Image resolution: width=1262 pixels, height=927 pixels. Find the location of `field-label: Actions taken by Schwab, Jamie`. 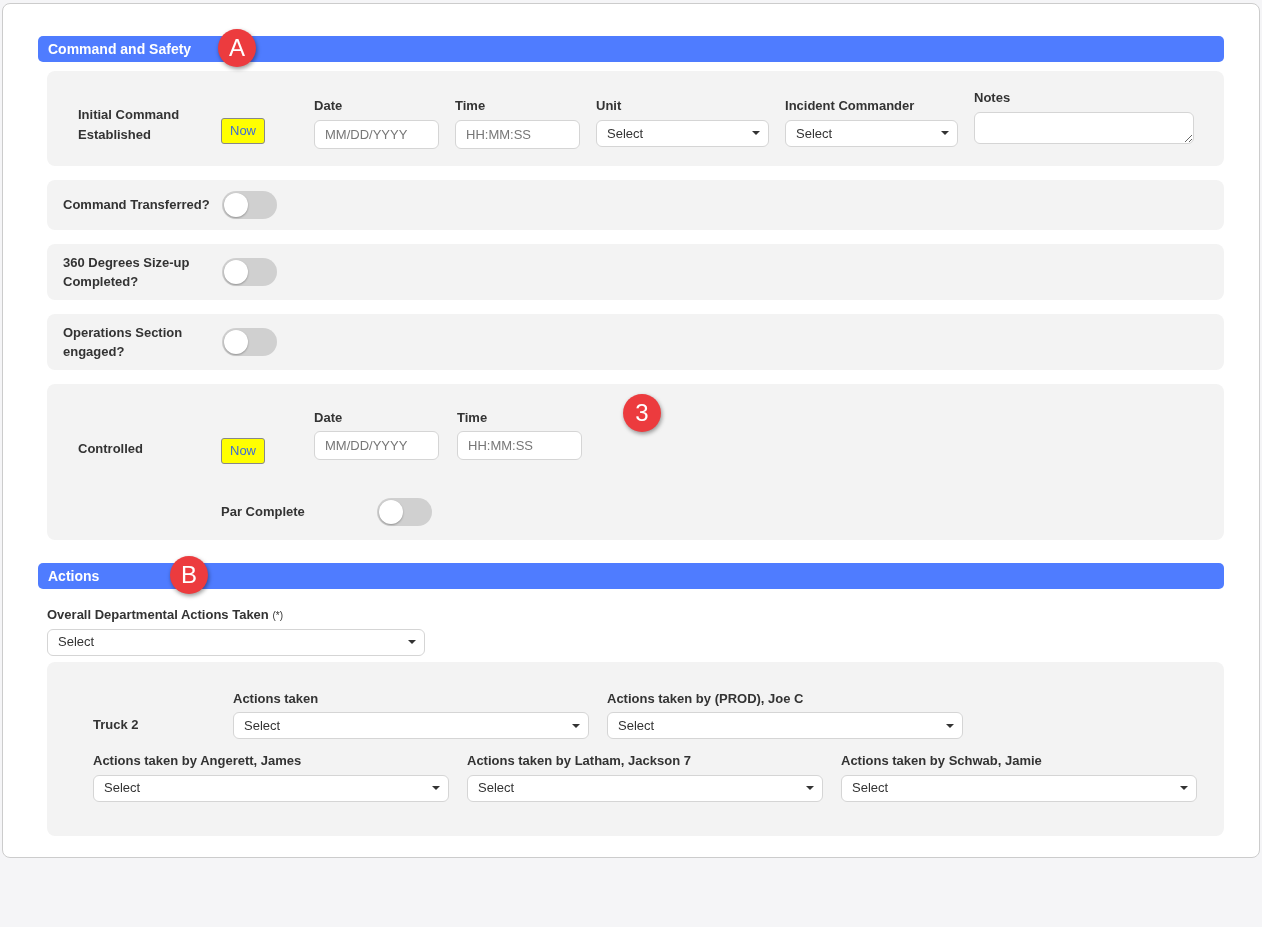

field-label: Actions taken by Schwab, Jamie is located at coordinates (942, 761).